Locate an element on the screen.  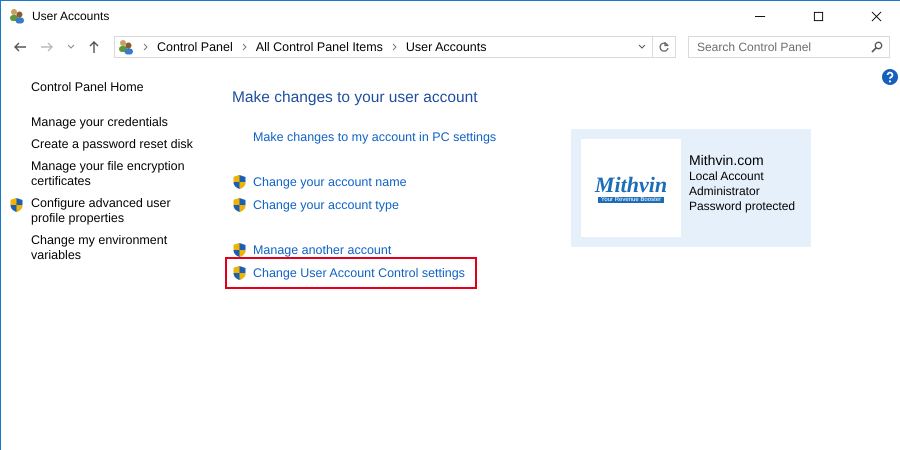
breadcrumb: User Accounts is located at coordinates (446, 47).